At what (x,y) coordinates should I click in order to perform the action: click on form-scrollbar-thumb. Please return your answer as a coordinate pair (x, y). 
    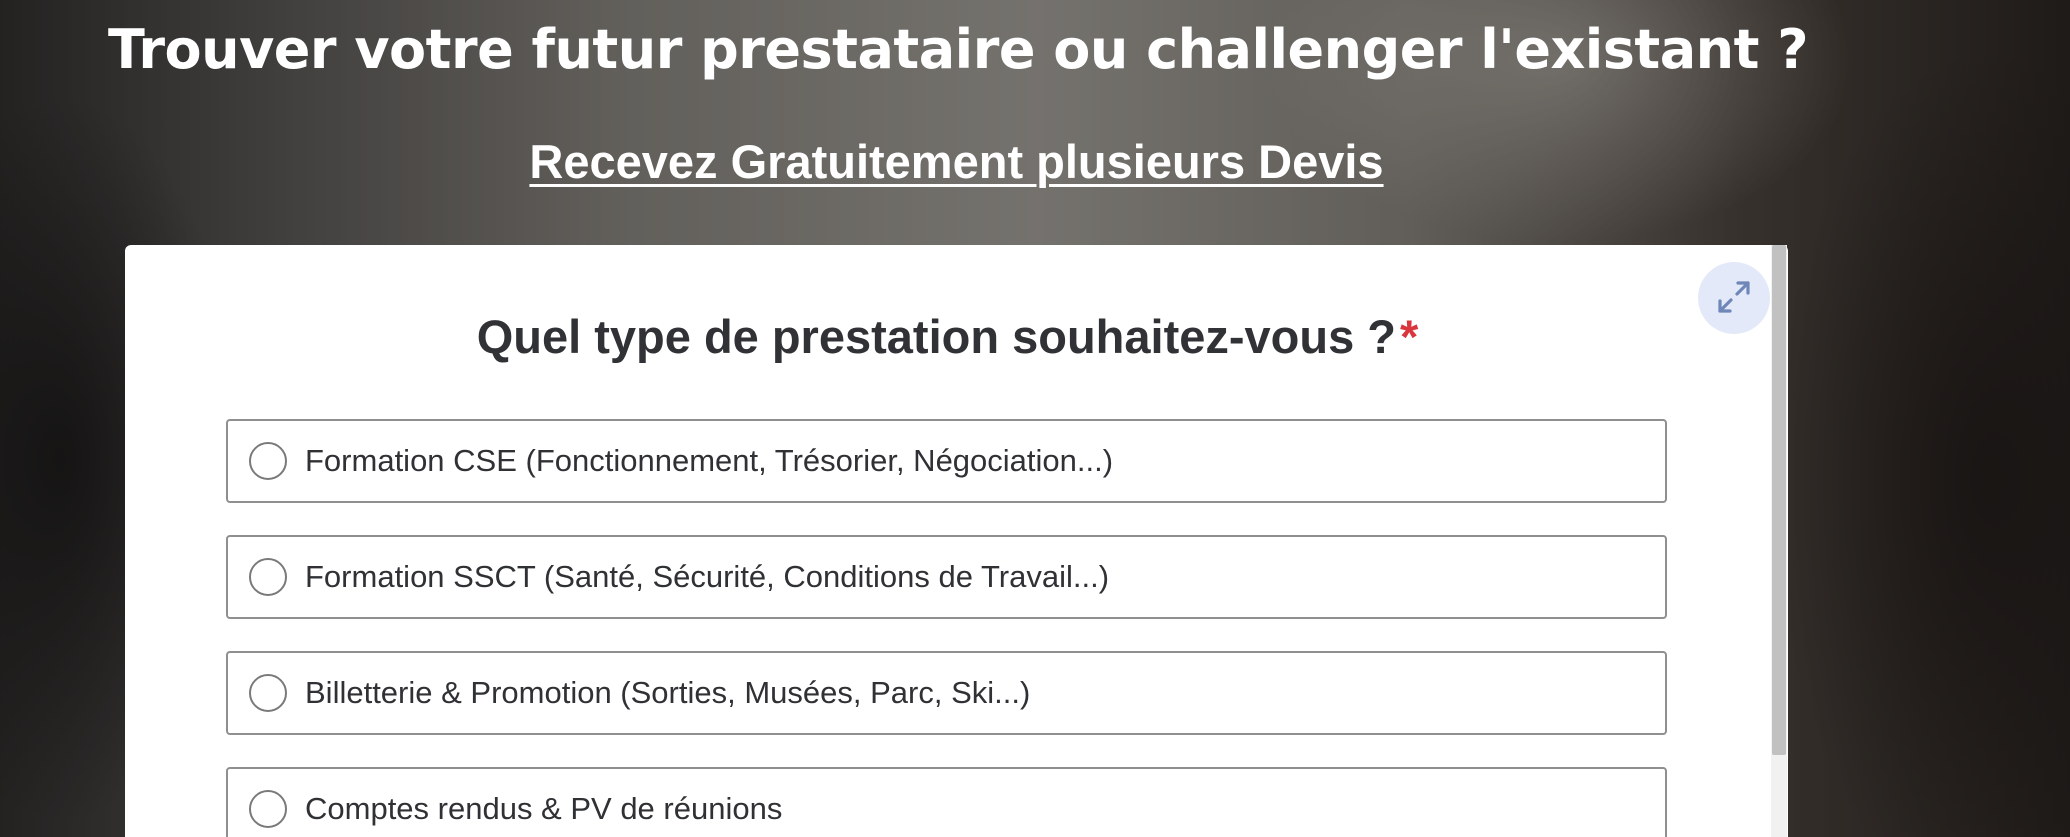
    Looking at the image, I should click on (1779, 500).